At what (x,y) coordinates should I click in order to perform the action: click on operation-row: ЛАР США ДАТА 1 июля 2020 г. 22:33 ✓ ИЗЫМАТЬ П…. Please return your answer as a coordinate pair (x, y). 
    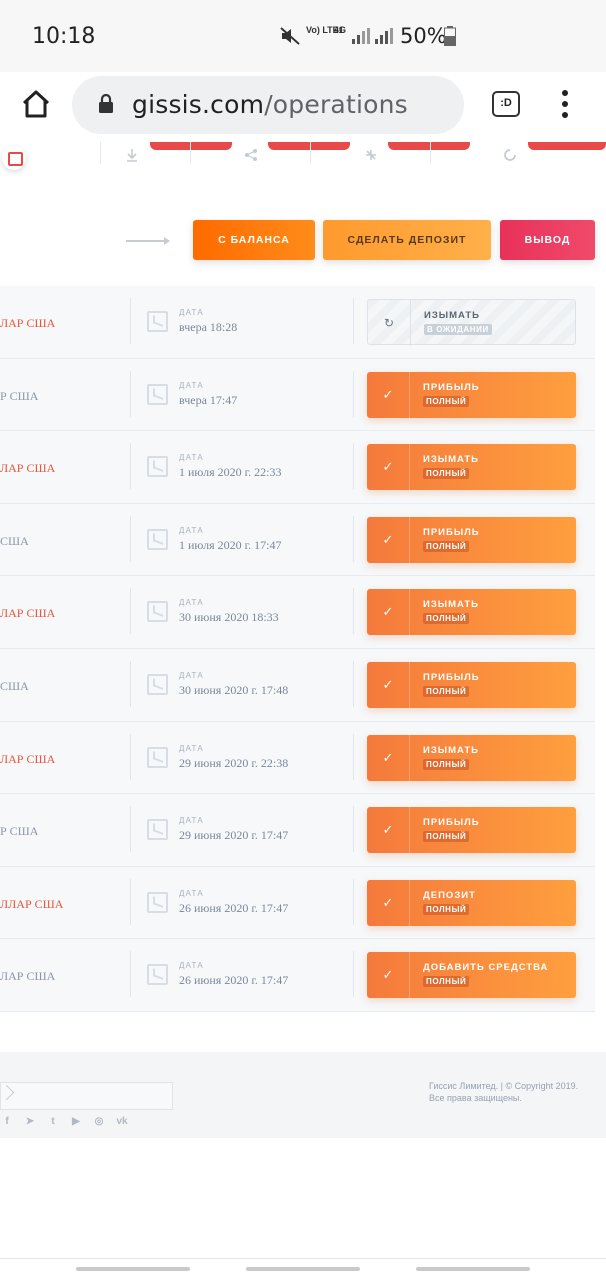
    Looking at the image, I should click on (297, 467).